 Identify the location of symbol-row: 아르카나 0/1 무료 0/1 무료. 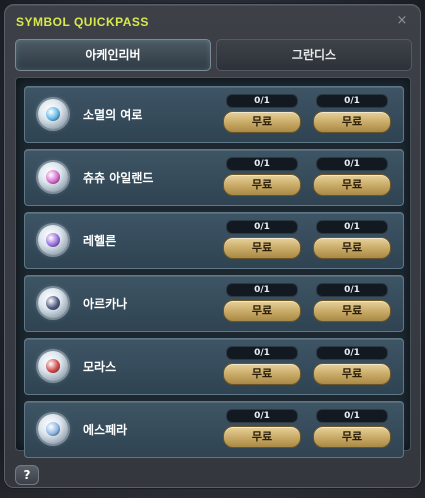
(214, 303).